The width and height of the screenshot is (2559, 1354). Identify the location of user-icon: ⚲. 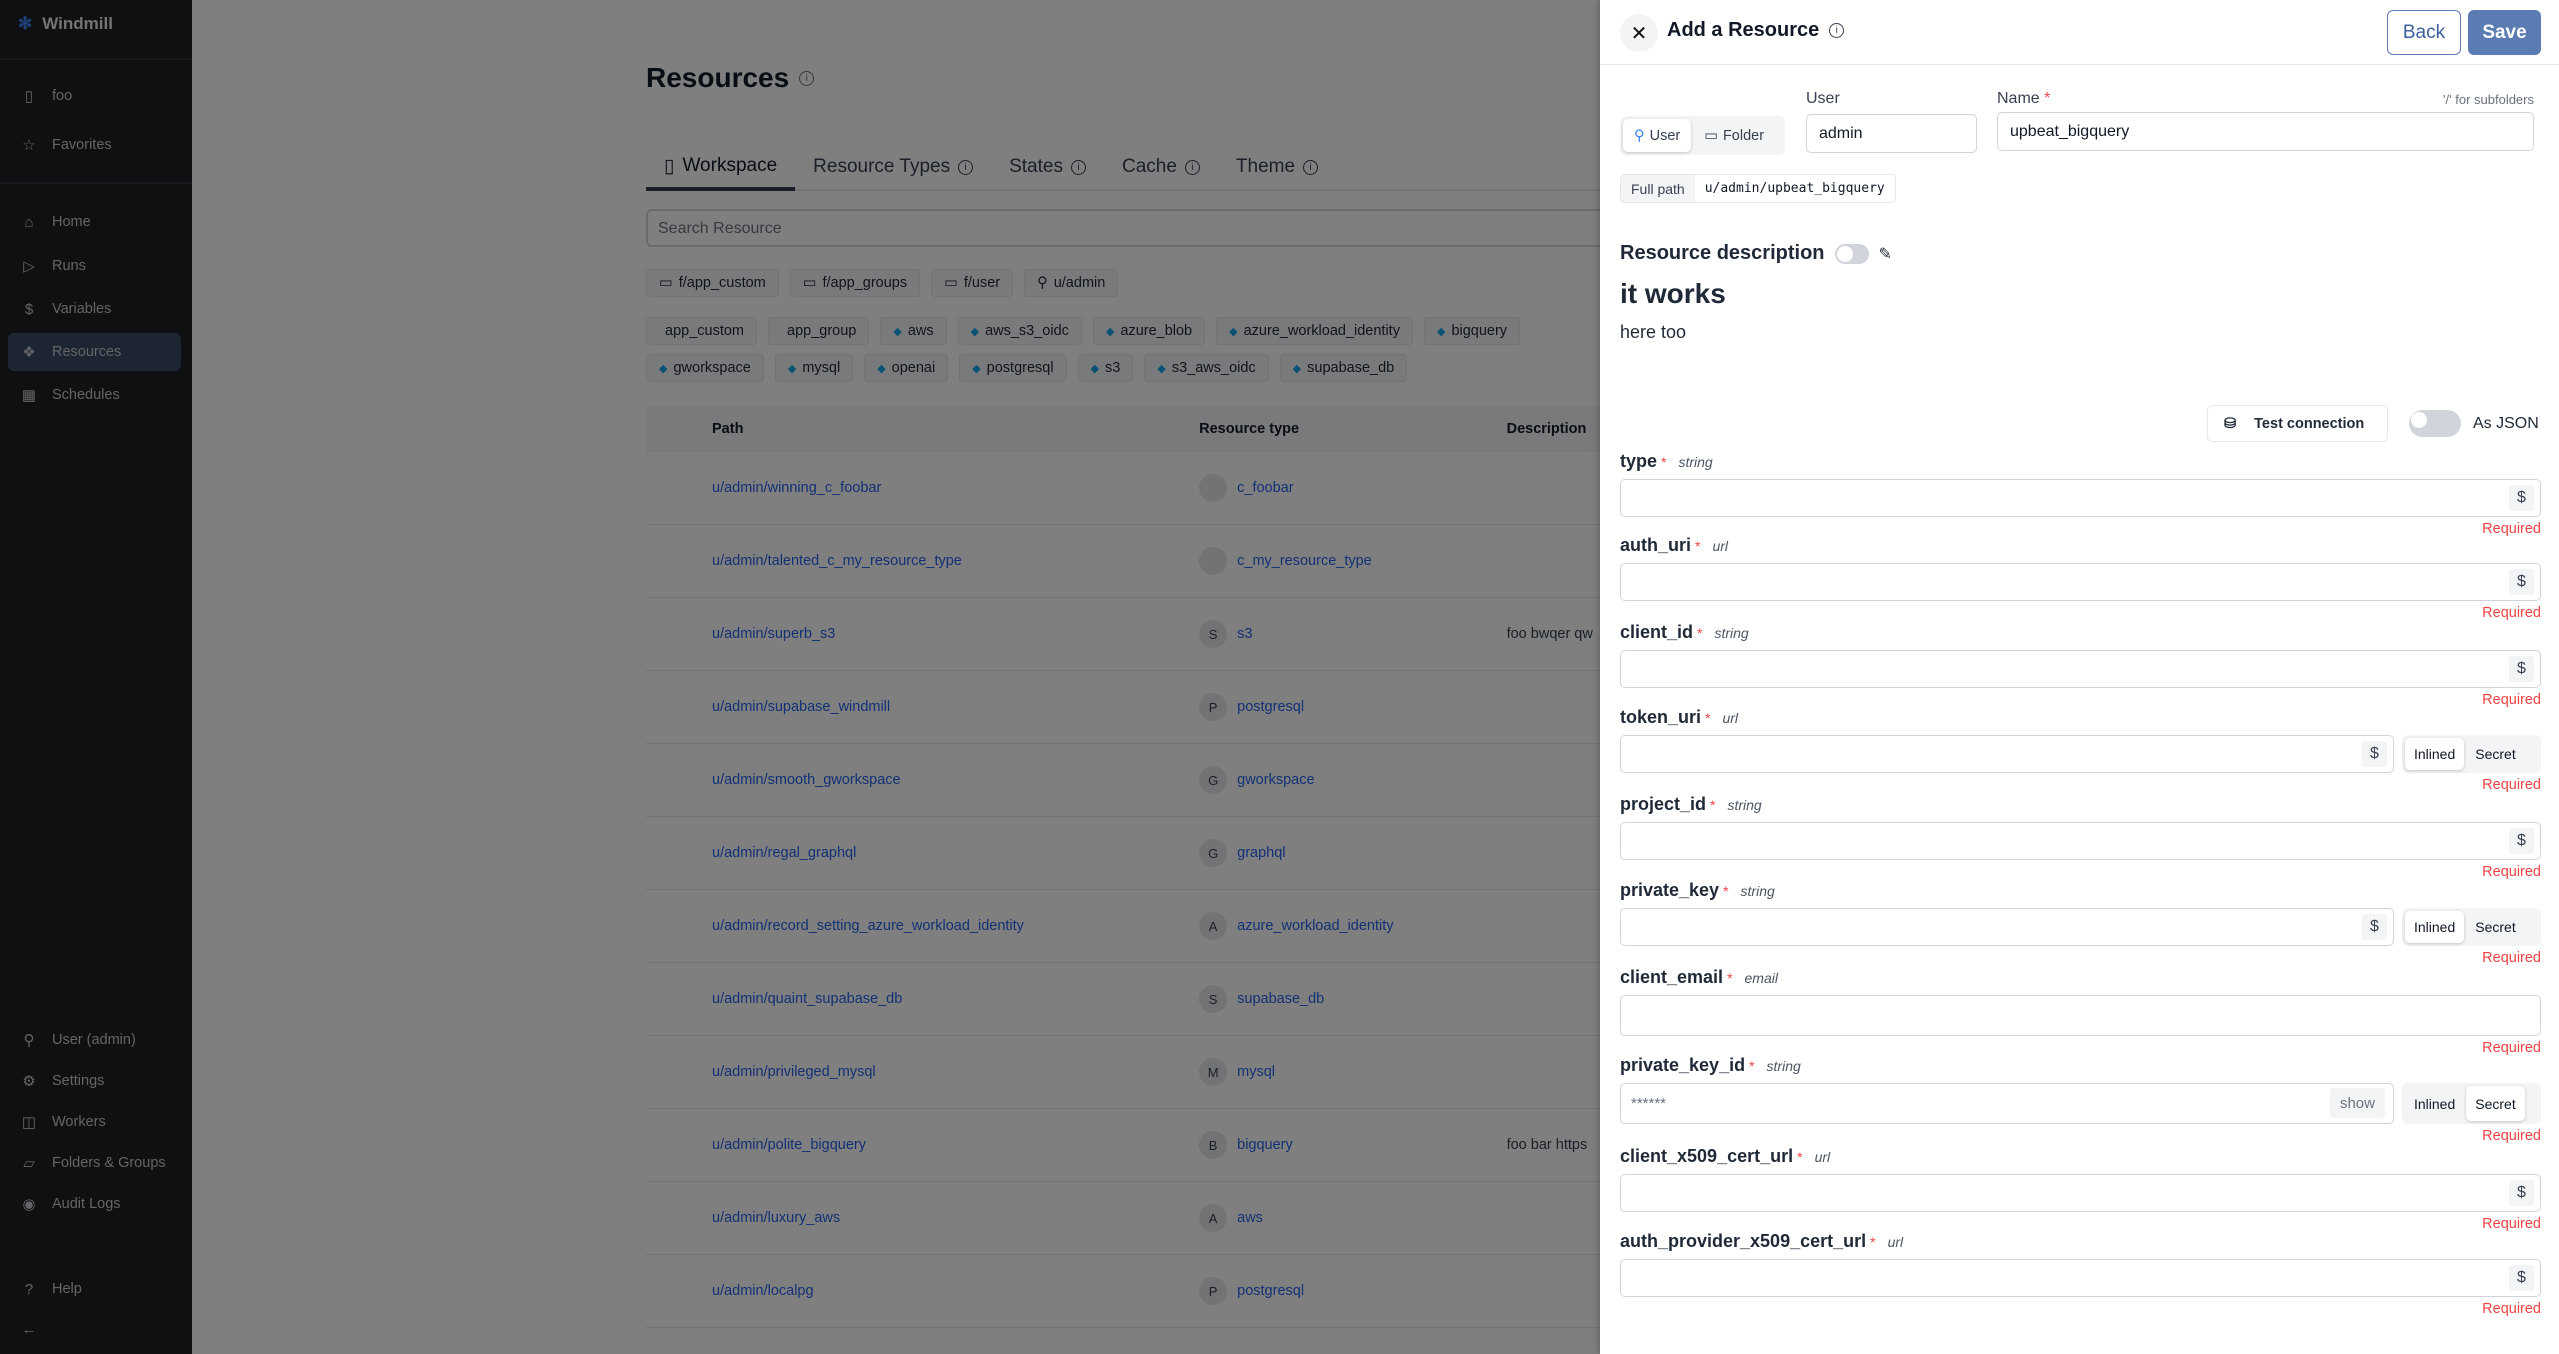
(1639, 135).